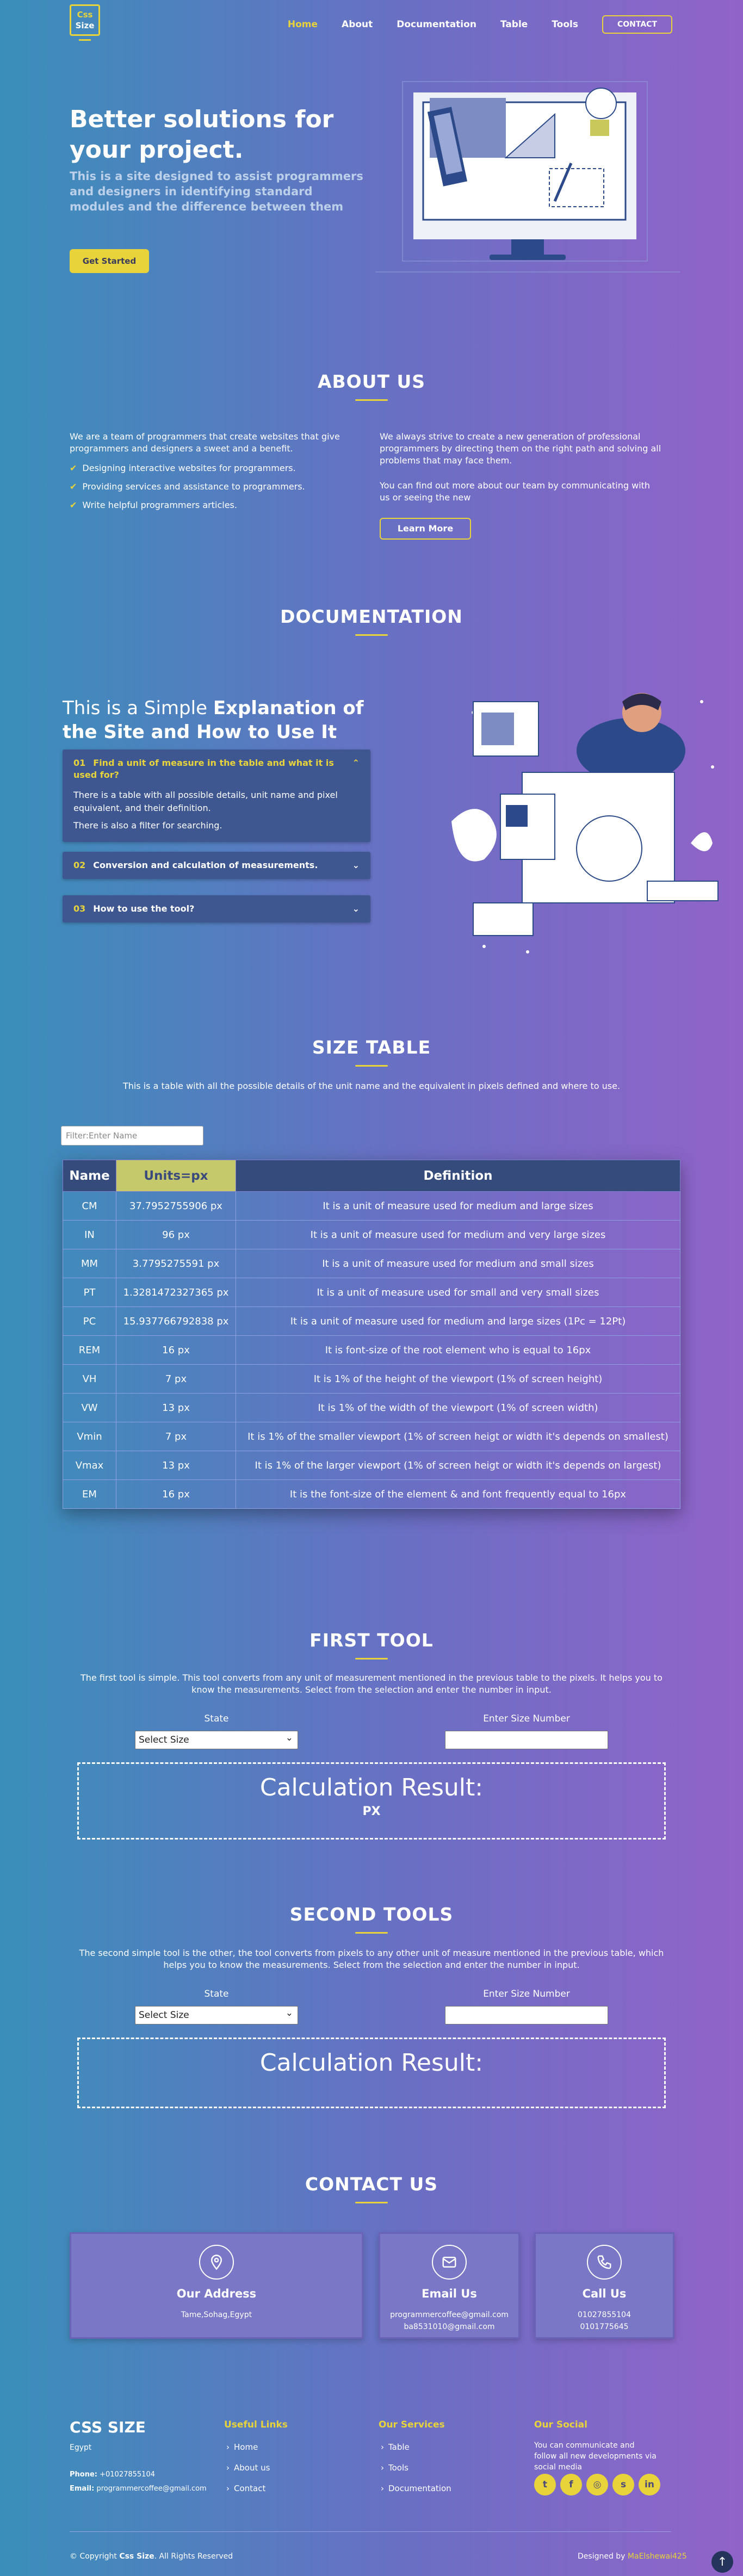  Describe the element at coordinates (371, 1811) in the screenshot. I see `tool1-result-value: PX` at that location.